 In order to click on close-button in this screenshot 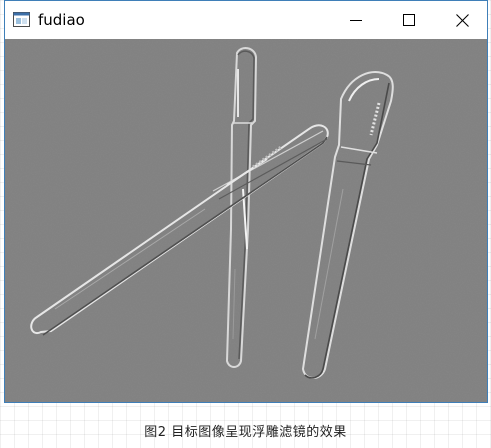, I will do `click(462, 20)`.